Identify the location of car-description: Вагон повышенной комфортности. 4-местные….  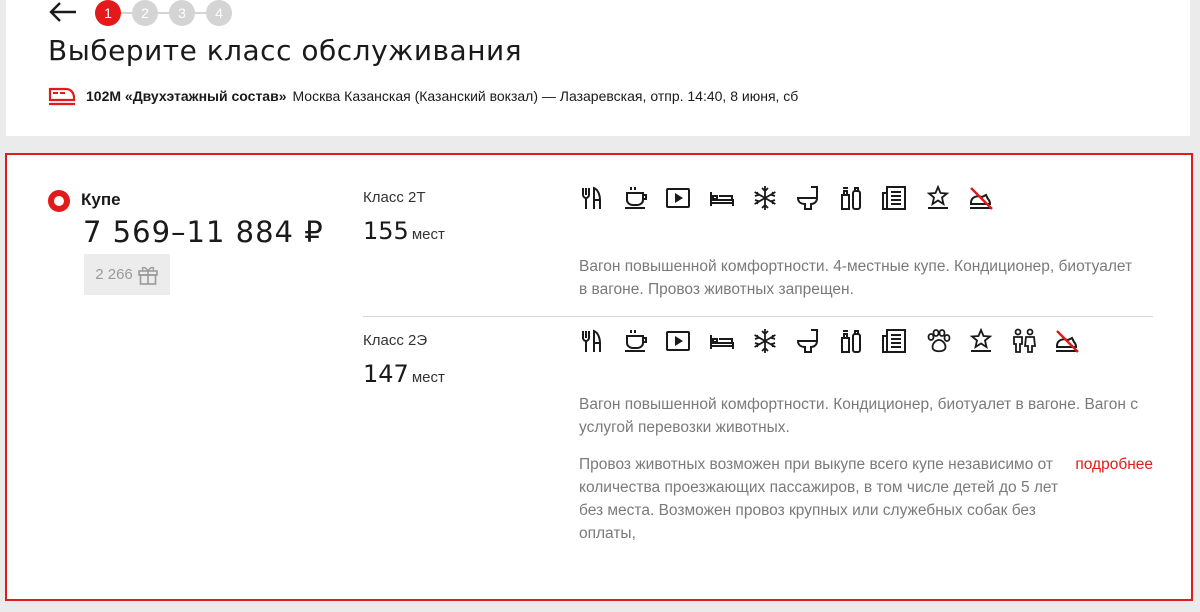
(856, 278).